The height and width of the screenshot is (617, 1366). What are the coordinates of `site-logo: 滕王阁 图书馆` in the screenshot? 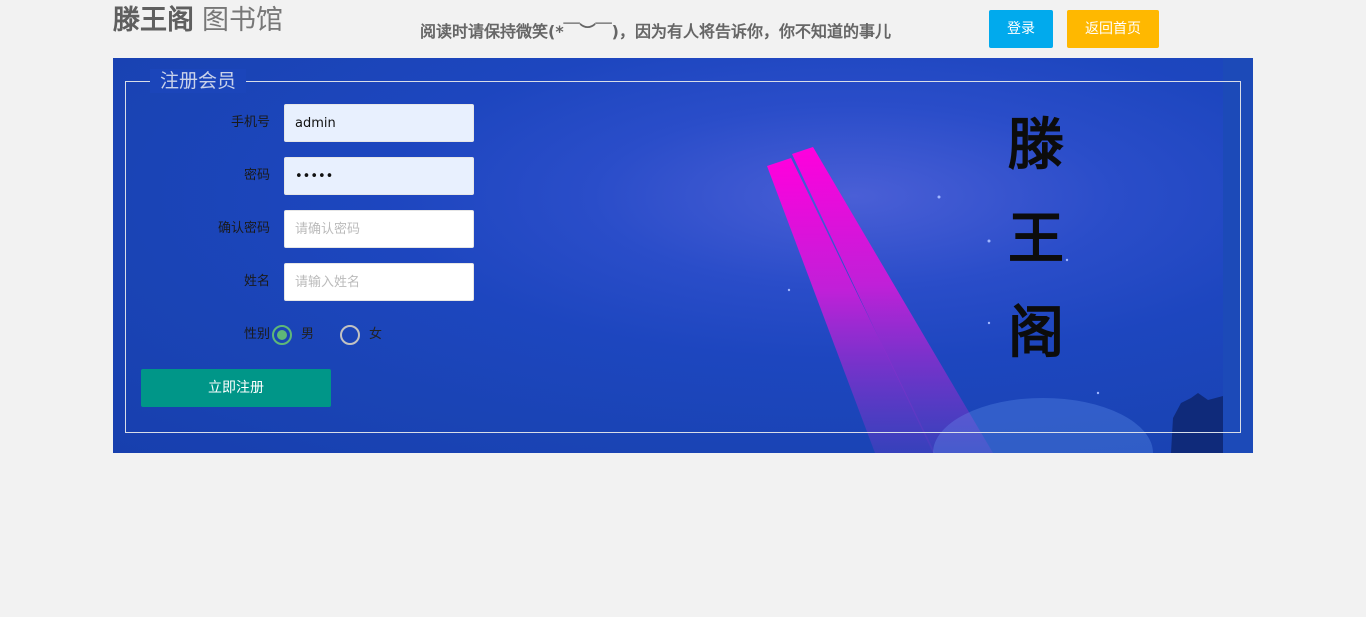 It's located at (198, 21).